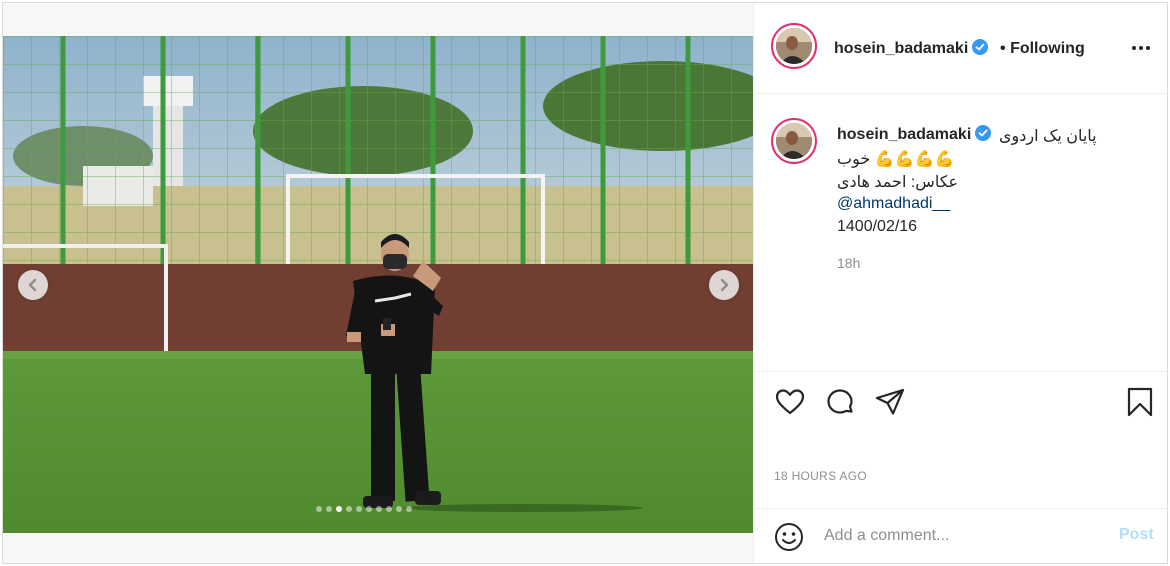 The height and width of the screenshot is (566, 1170). I want to click on chevron-left-icon, so click(32, 285).